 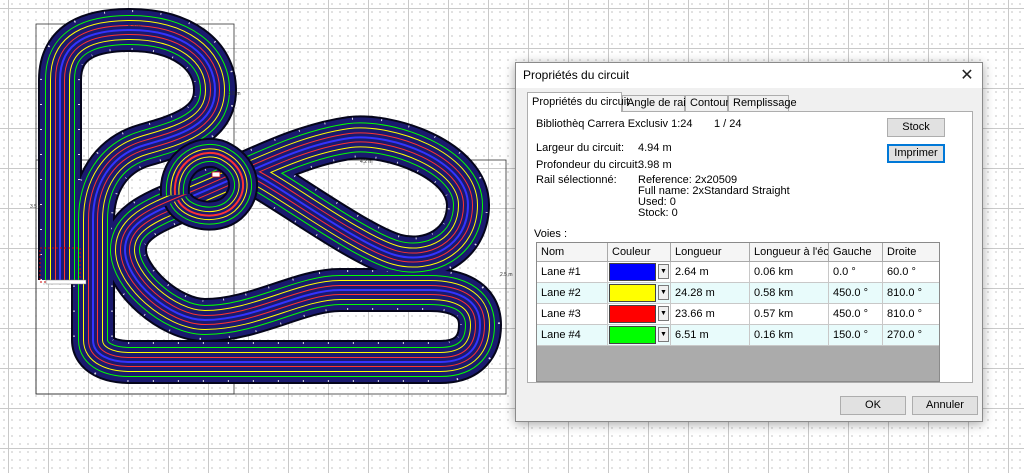 What do you see at coordinates (572, 314) in the screenshot?
I see `lane-name: Lane #3` at bounding box center [572, 314].